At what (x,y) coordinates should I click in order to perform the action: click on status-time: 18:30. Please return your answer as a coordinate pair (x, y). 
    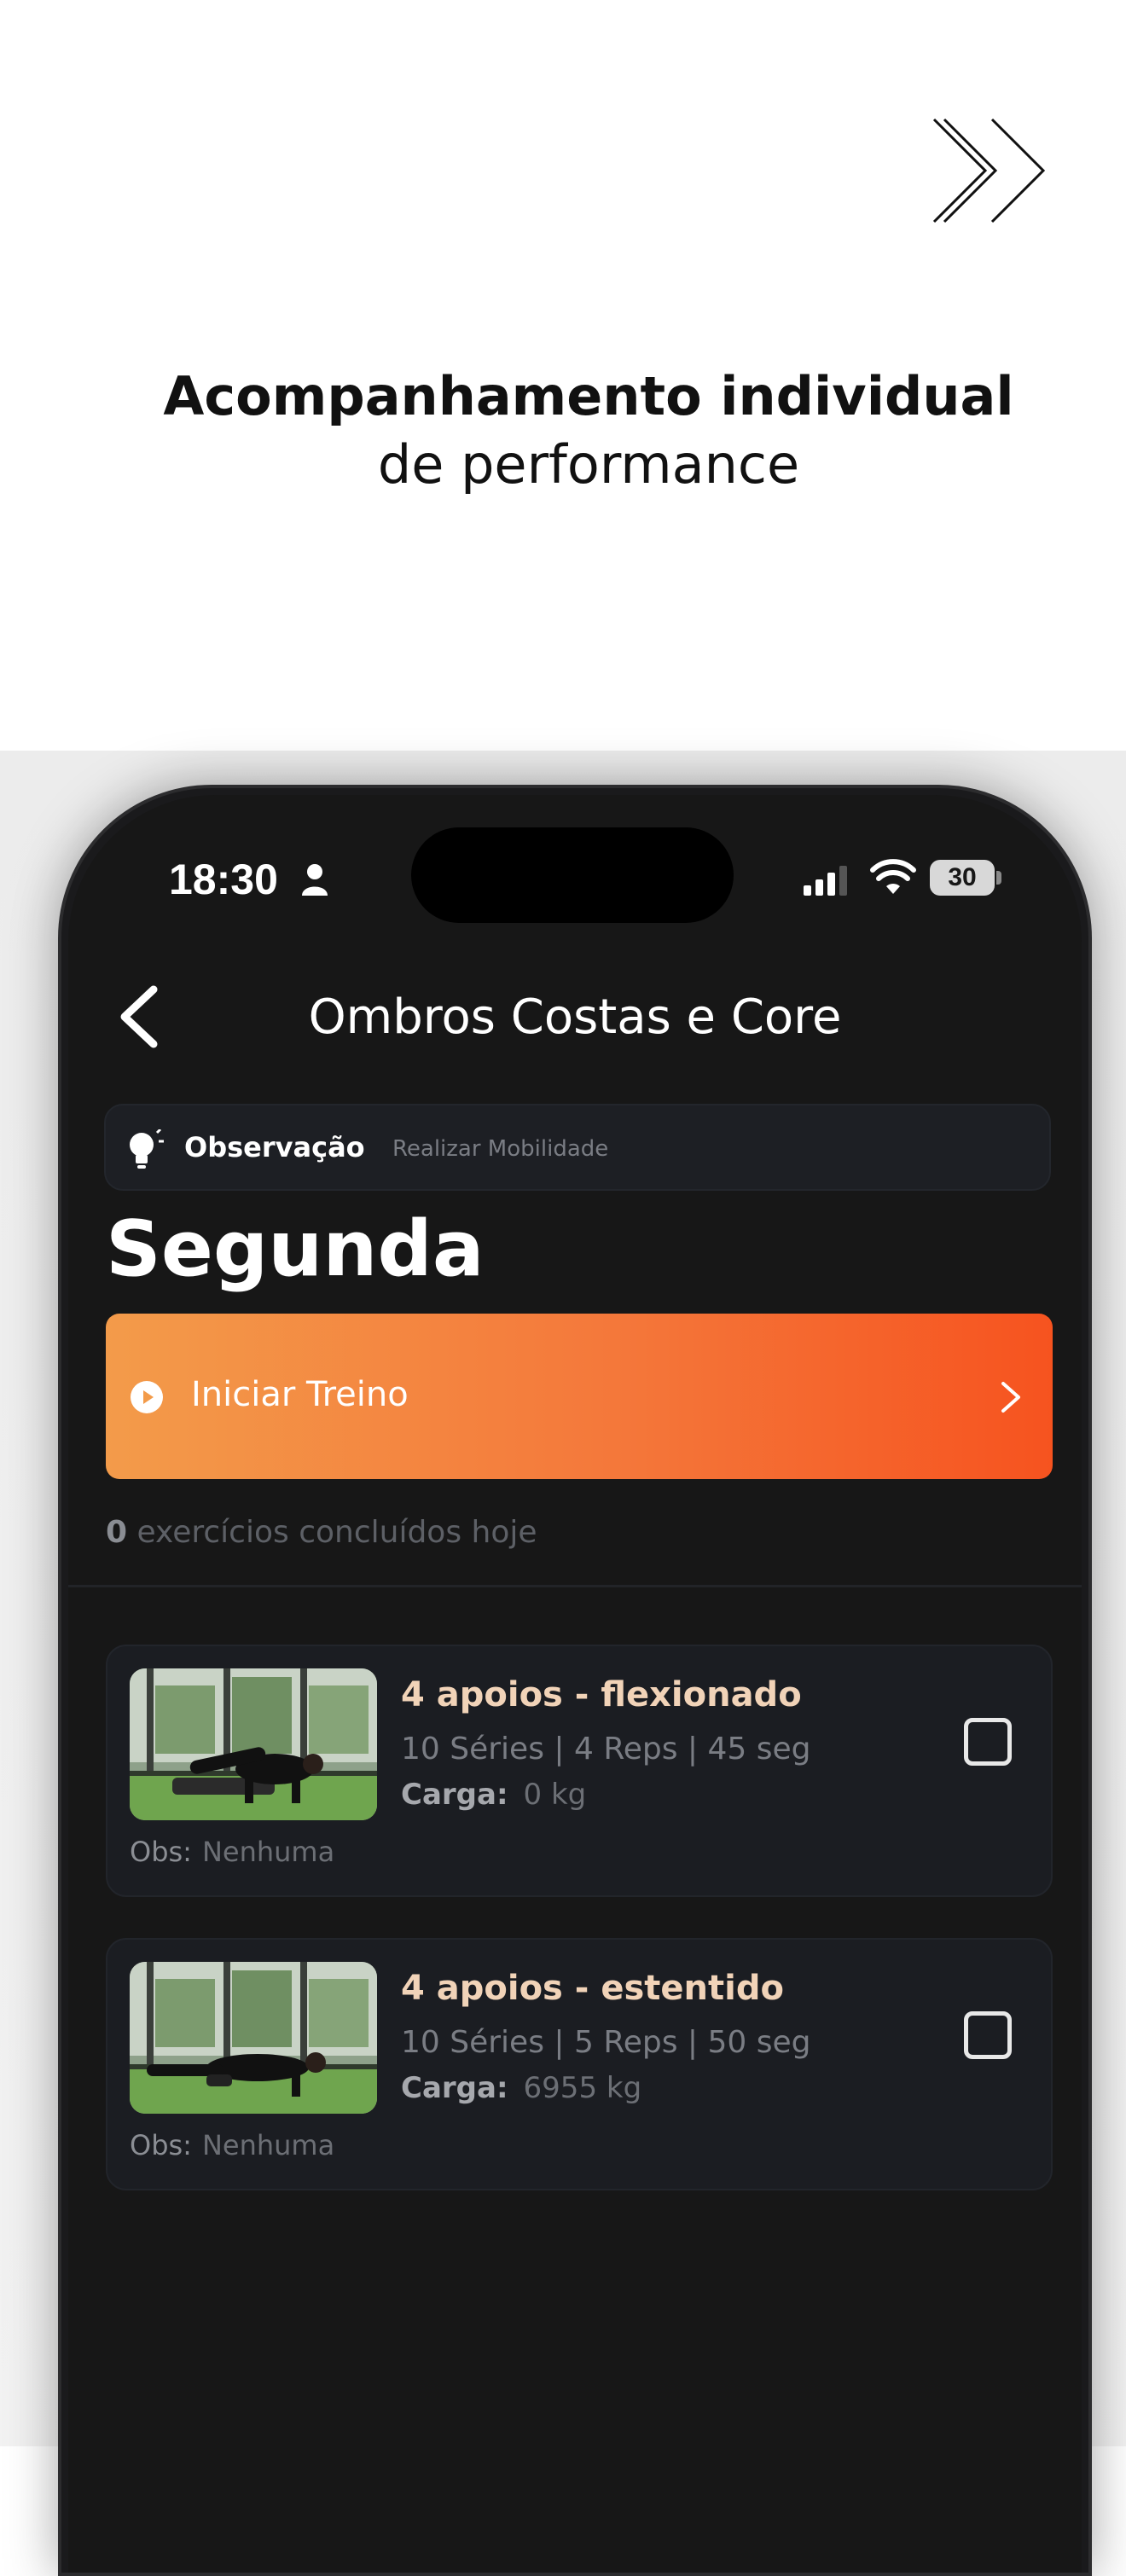
    Looking at the image, I should click on (223, 879).